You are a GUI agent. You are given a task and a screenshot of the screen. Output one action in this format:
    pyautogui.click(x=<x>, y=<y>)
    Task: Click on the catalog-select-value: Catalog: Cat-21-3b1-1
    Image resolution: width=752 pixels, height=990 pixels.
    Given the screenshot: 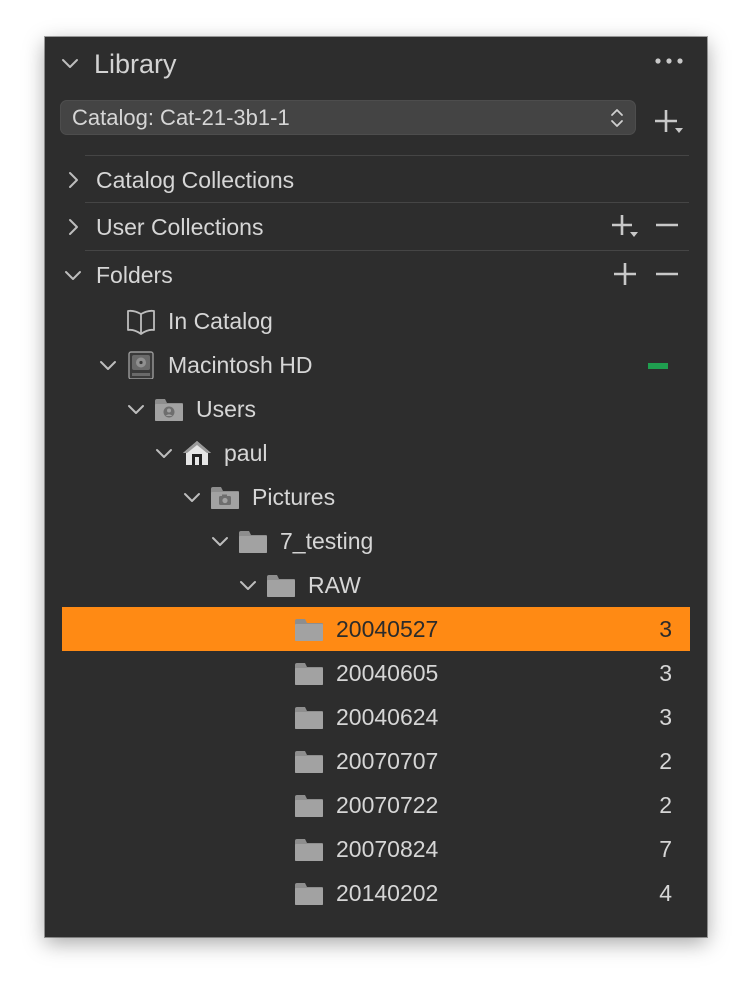 What is the action you would take?
    pyautogui.click(x=181, y=117)
    